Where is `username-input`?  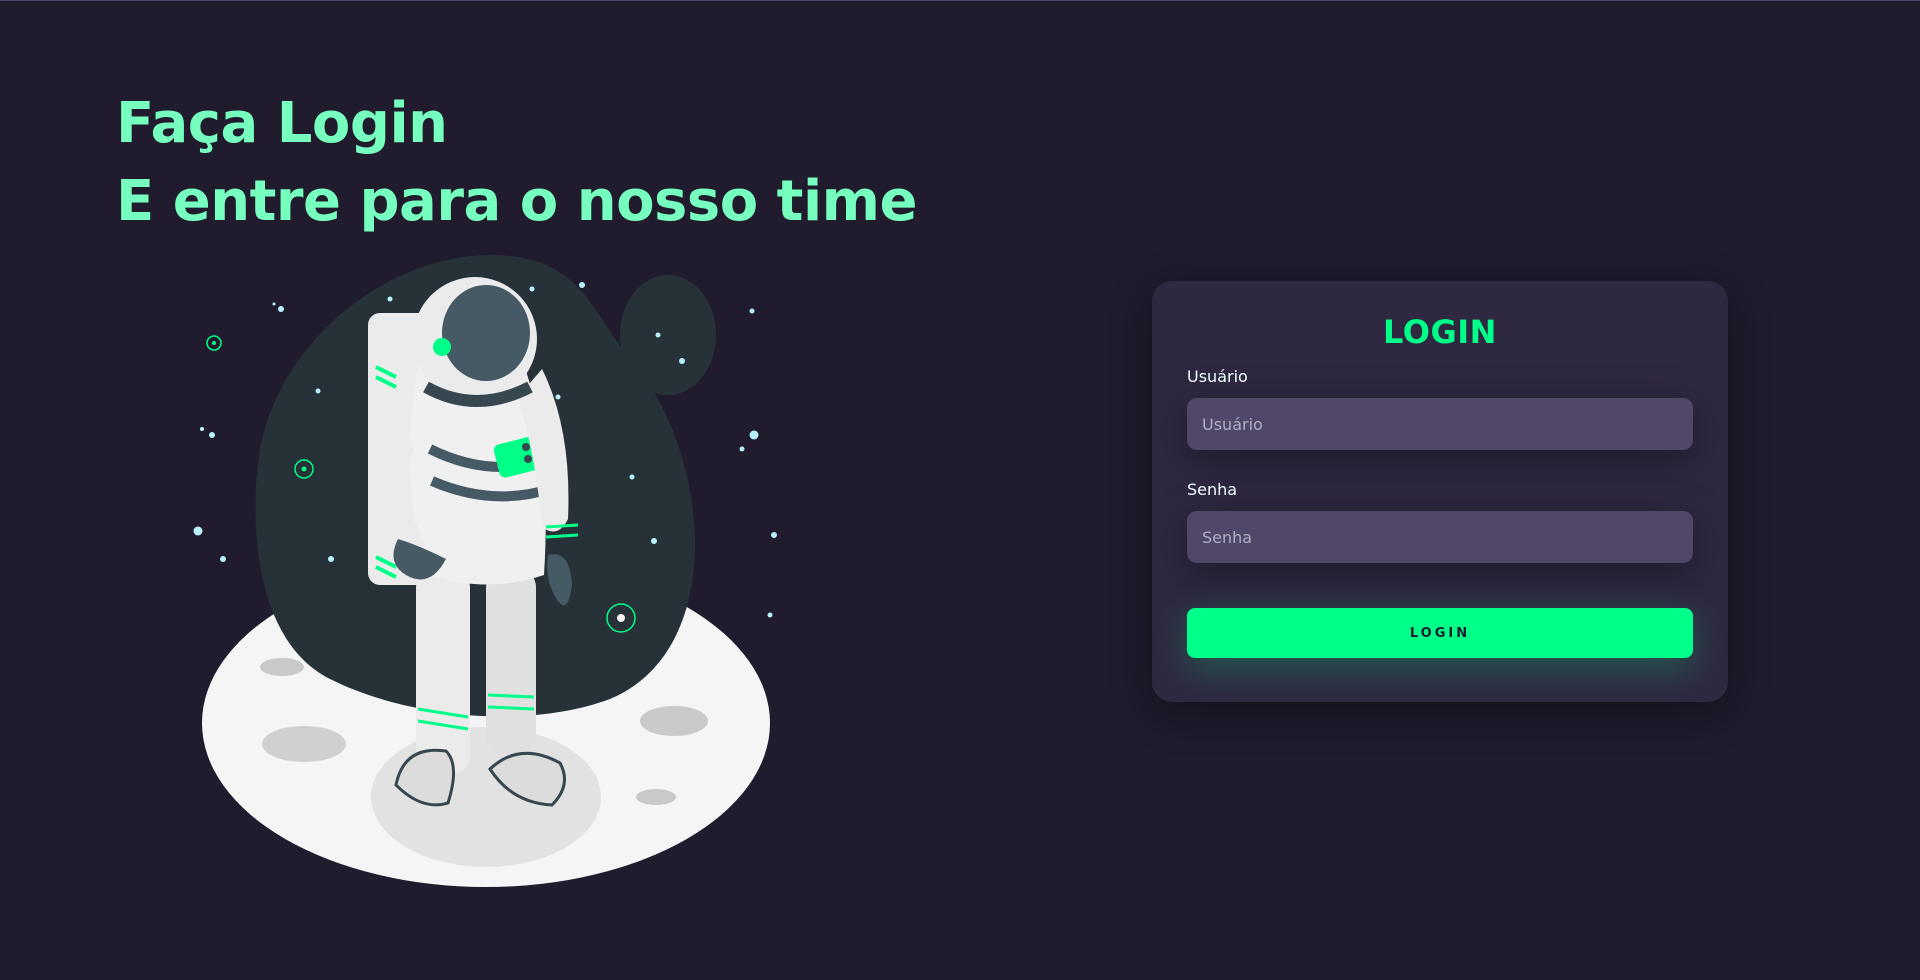
username-input is located at coordinates (1440, 424).